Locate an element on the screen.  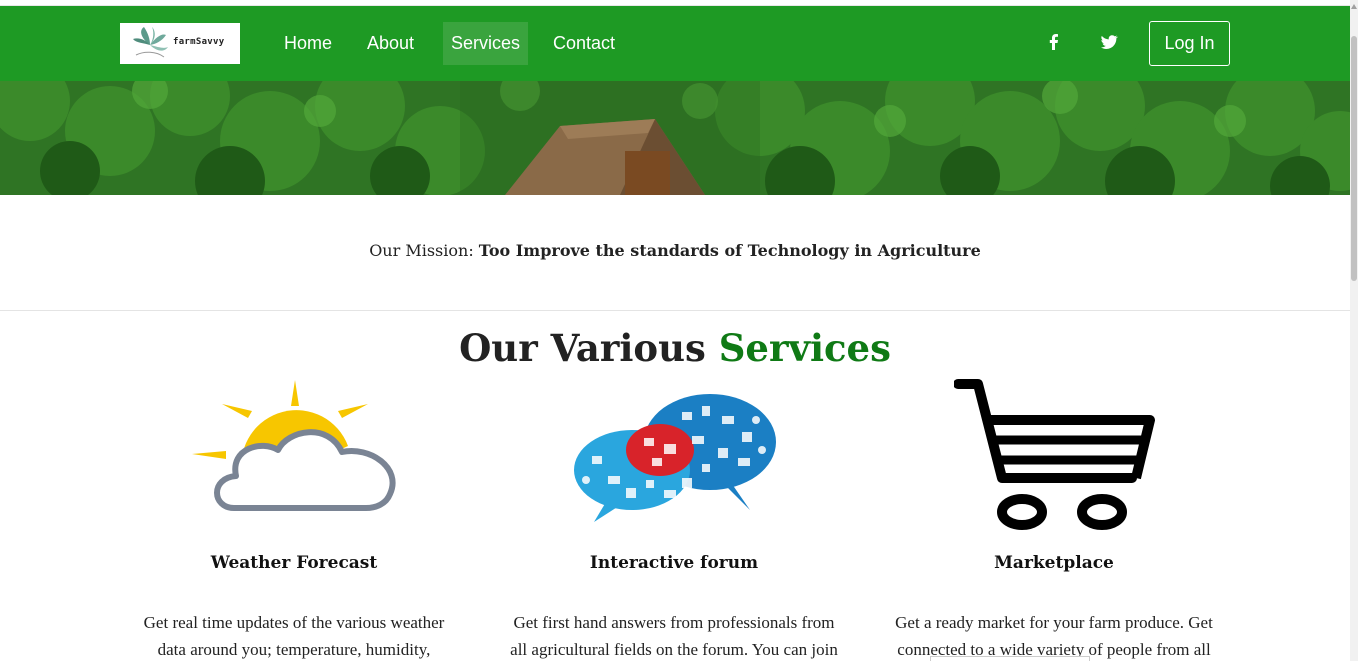
mission-prefix: Our Mission: is located at coordinates (424, 250).